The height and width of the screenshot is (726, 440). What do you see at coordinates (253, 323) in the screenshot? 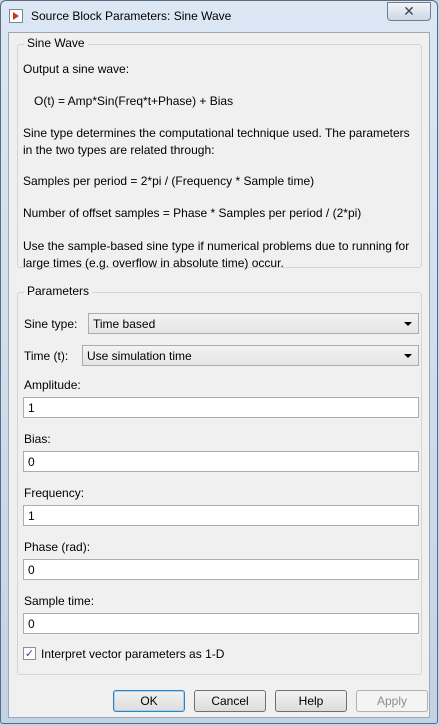
I see `sine-type-select: Time based` at bounding box center [253, 323].